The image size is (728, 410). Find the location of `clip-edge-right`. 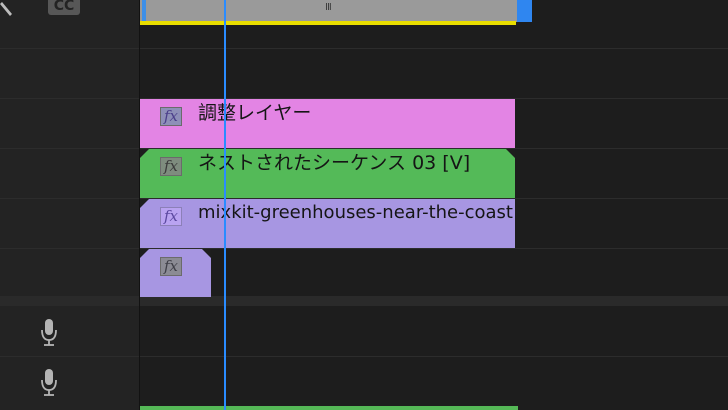

clip-edge-right is located at coordinates (524, 11).